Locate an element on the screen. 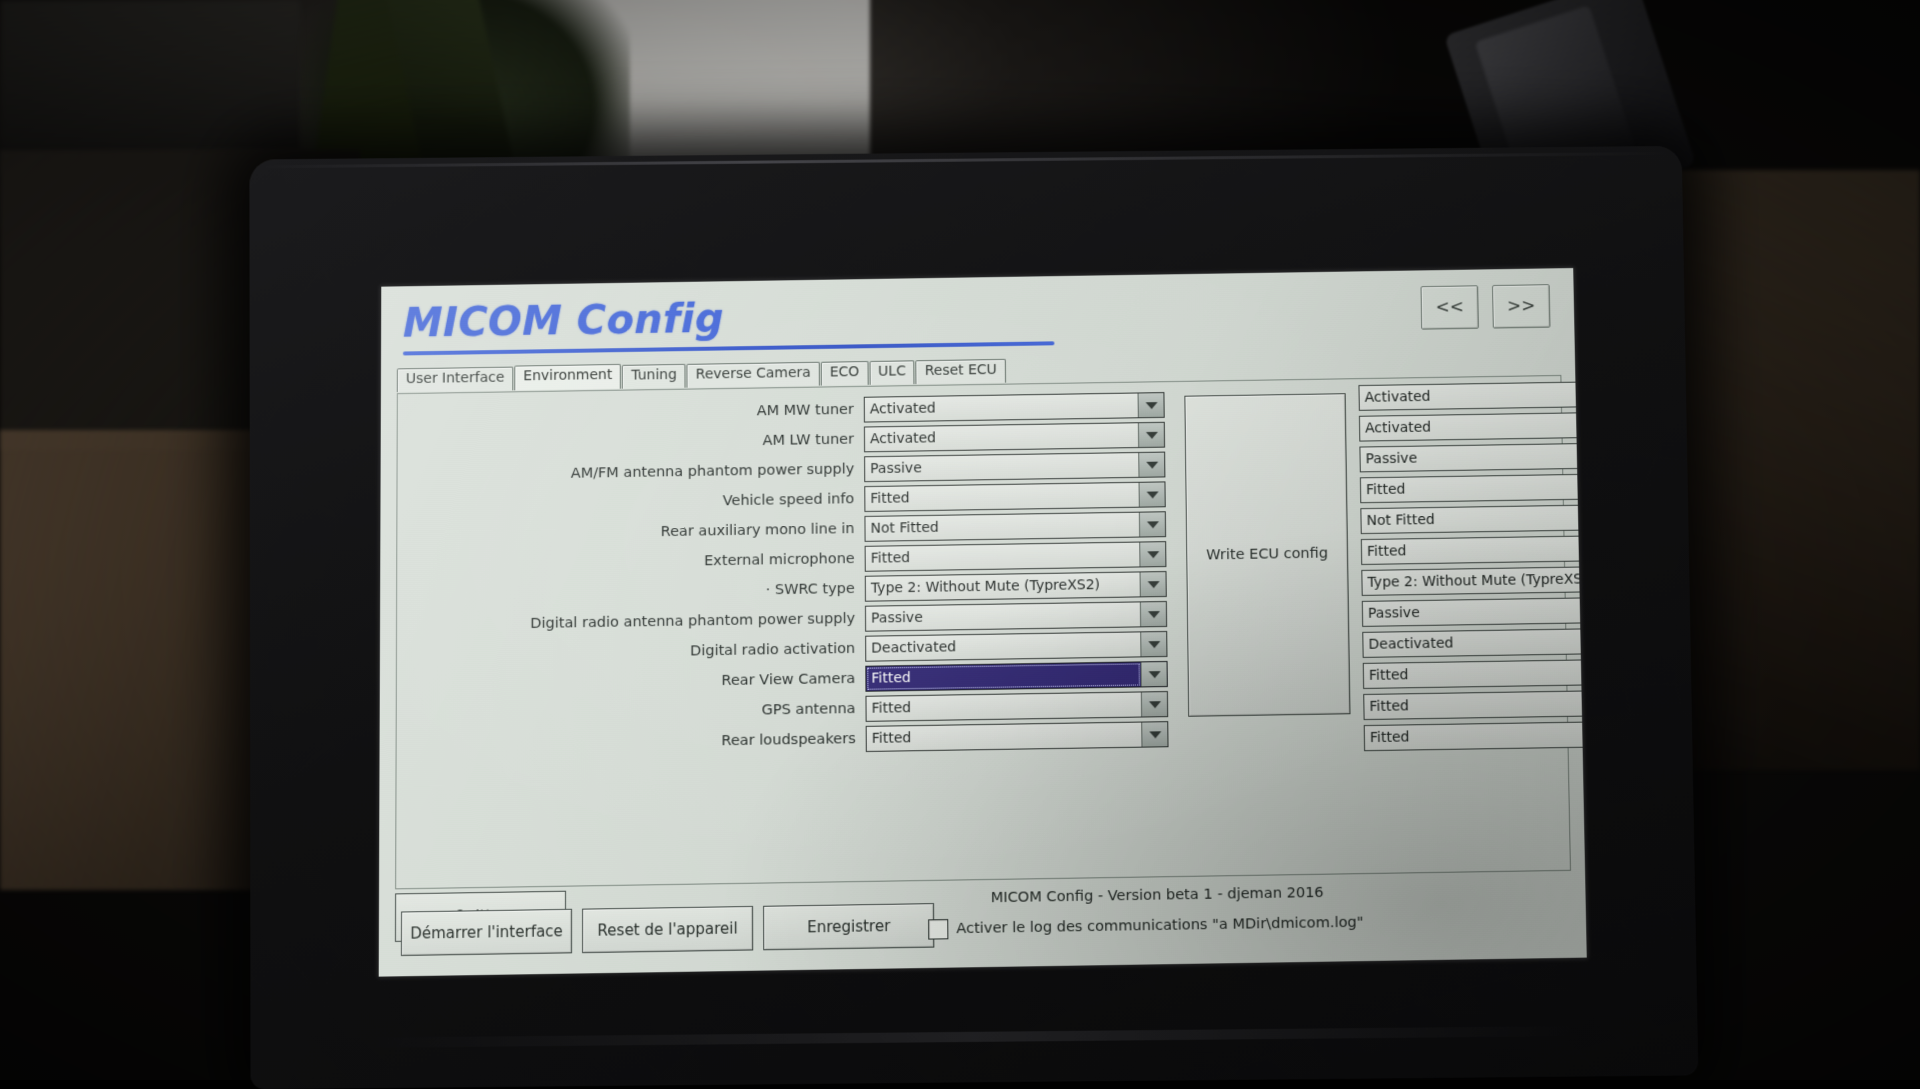 The image size is (1920, 1089). write-ecu-config-button: Write ECU config is located at coordinates (1267, 555).